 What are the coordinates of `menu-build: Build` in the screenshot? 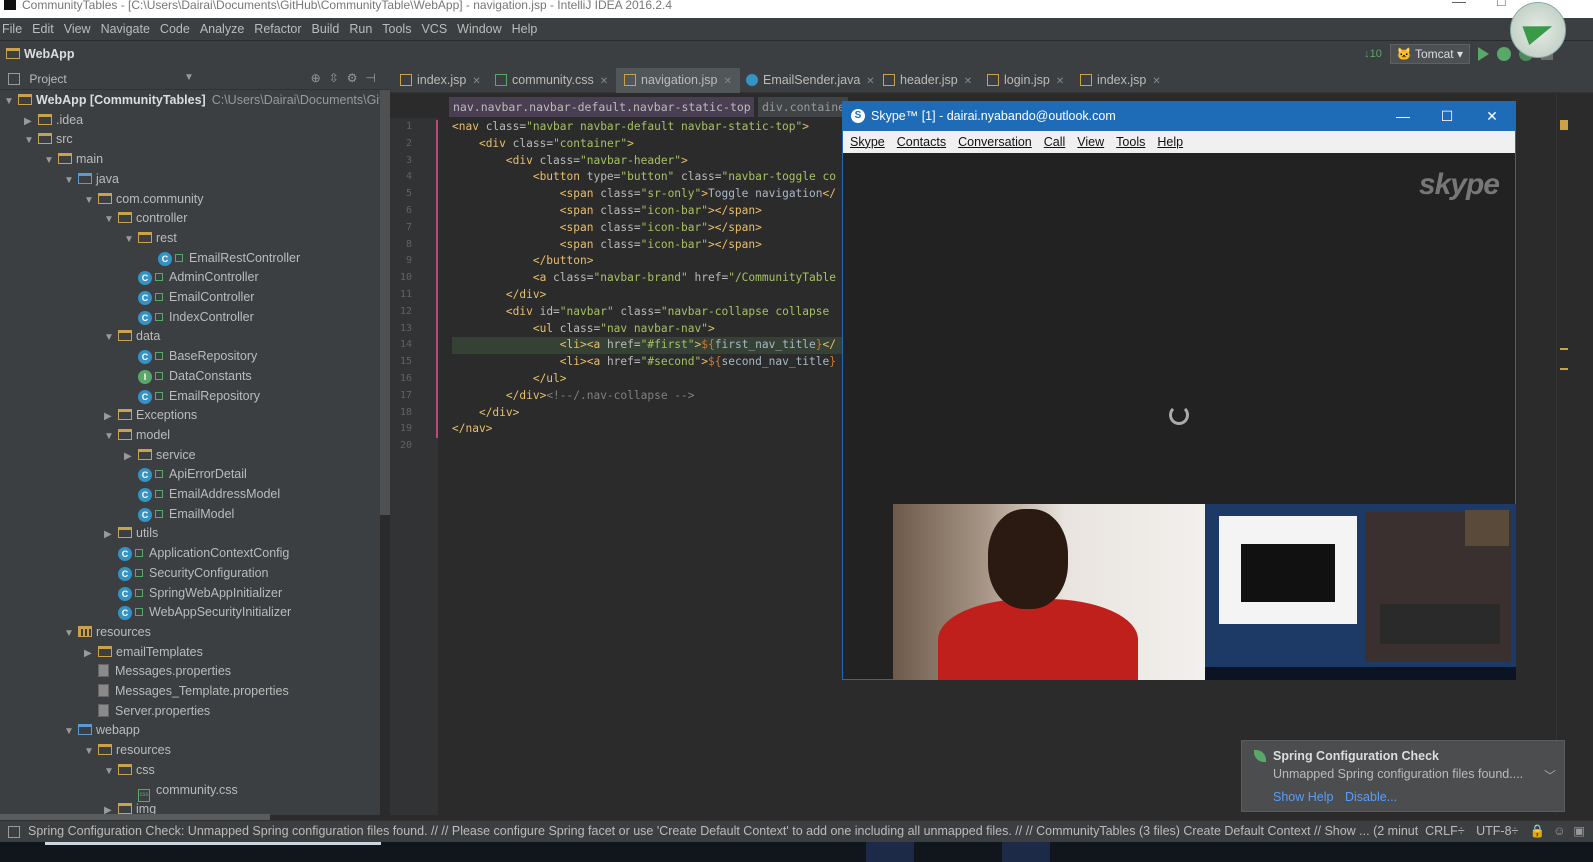 It's located at (326, 29).